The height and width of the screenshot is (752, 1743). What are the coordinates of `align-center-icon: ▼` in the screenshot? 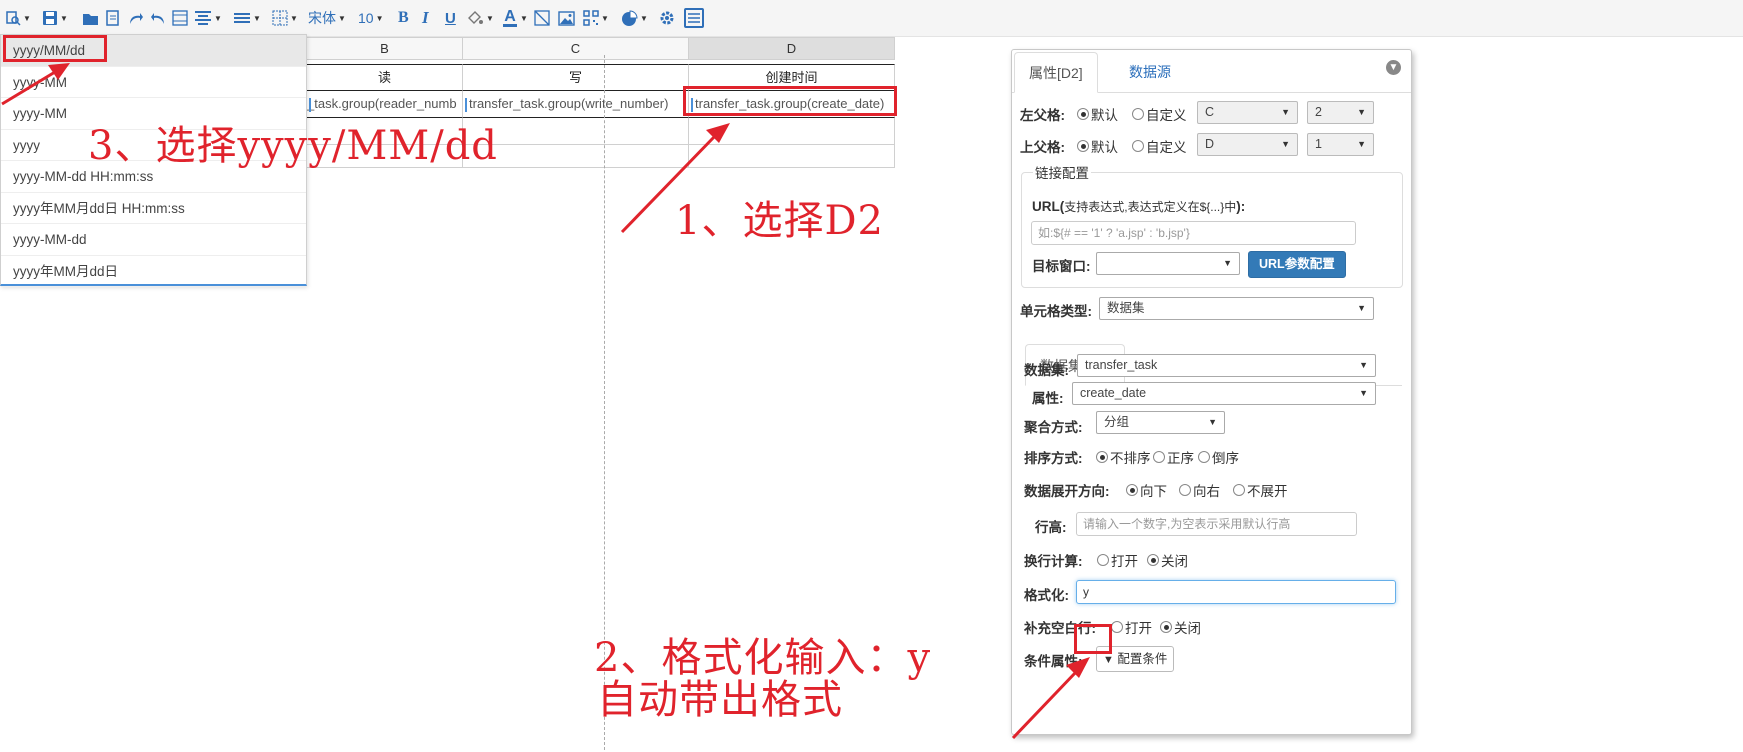 It's located at (208, 18).